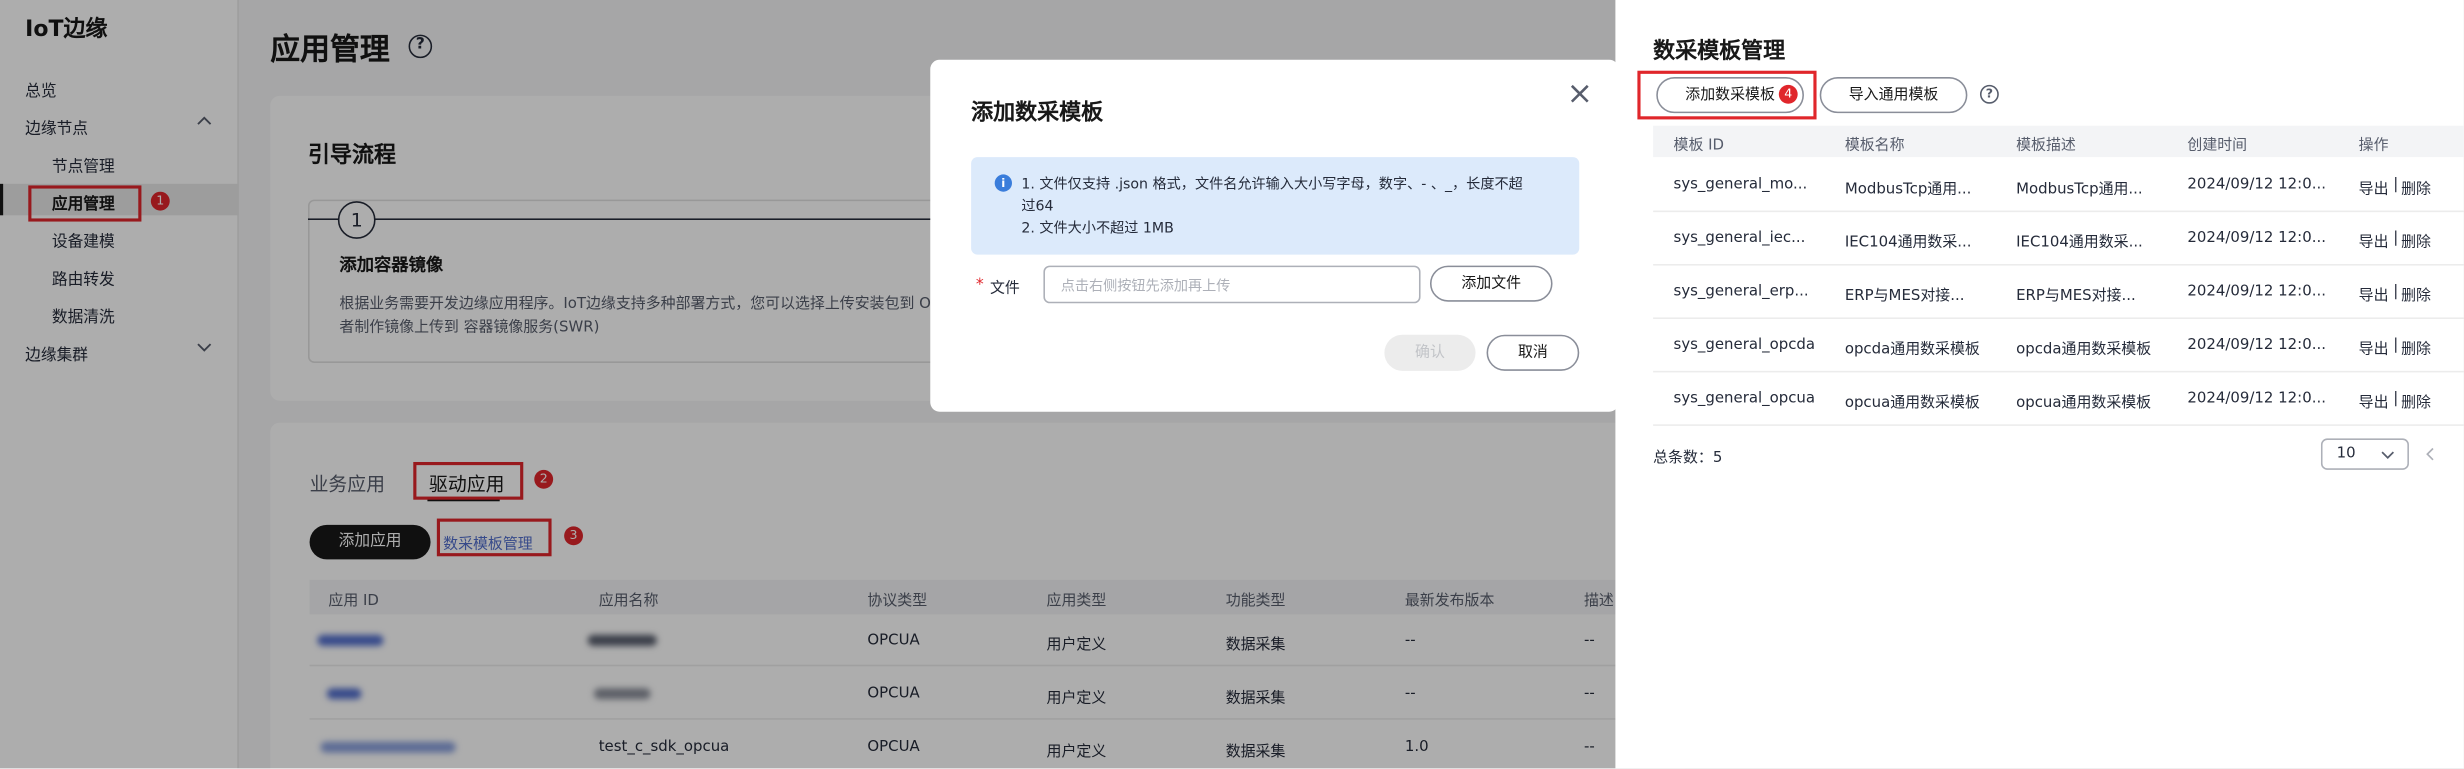 The image size is (2464, 769). What do you see at coordinates (1893, 95) in the screenshot?
I see `import-template-button: 导入通用模板` at bounding box center [1893, 95].